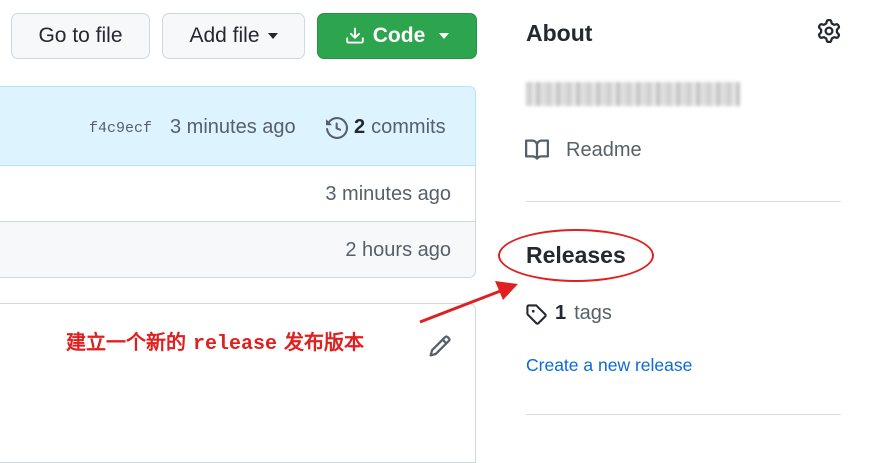 The width and height of the screenshot is (872, 463). What do you see at coordinates (593, 313) in the screenshot?
I see `tags-label: tags` at bounding box center [593, 313].